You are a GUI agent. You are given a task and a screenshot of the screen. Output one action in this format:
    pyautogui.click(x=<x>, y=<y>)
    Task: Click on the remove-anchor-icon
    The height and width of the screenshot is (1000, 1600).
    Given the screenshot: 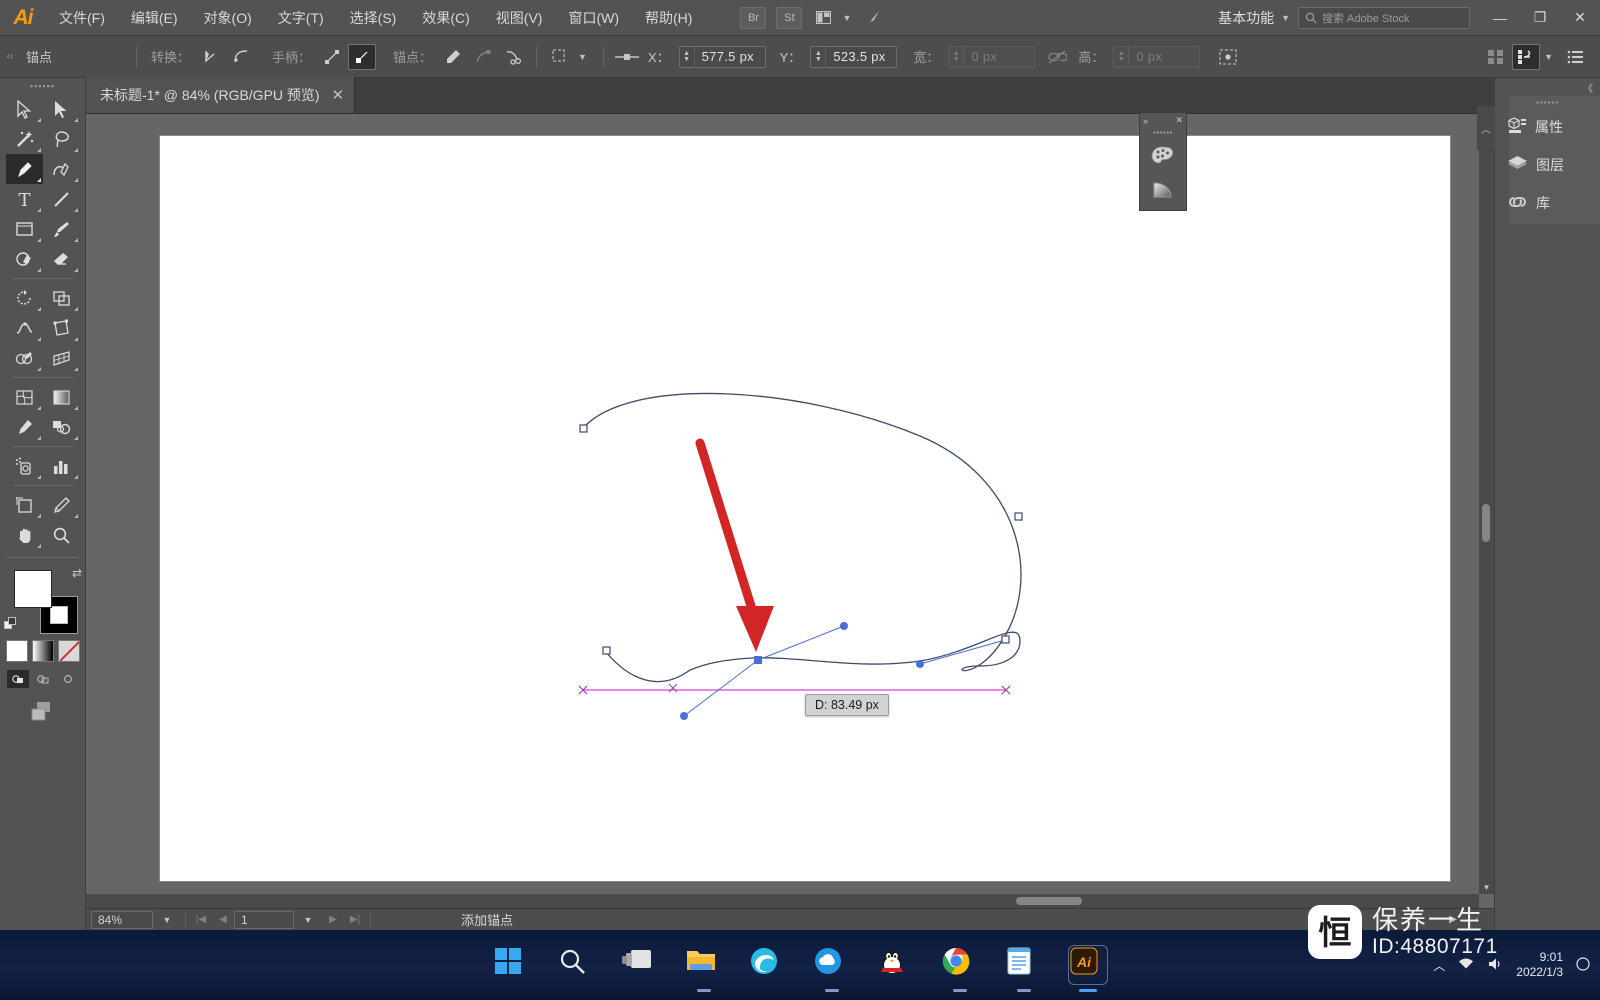 What is the action you would take?
    pyautogui.click(x=453, y=57)
    